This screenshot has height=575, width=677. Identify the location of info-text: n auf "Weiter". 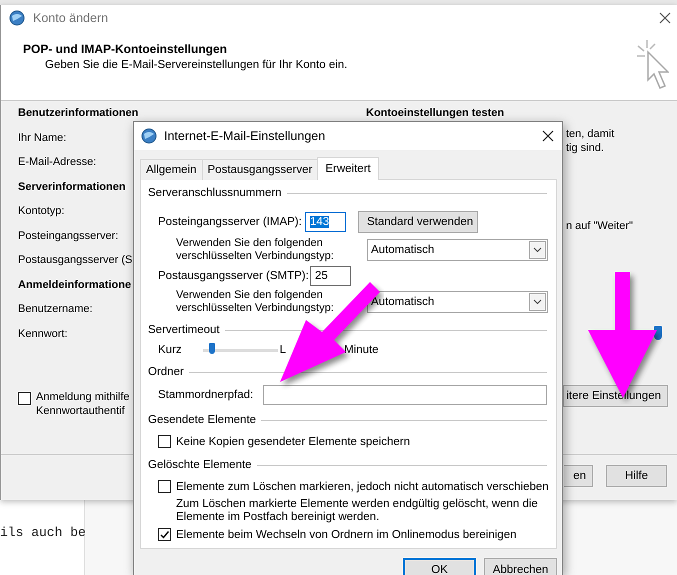
(599, 226).